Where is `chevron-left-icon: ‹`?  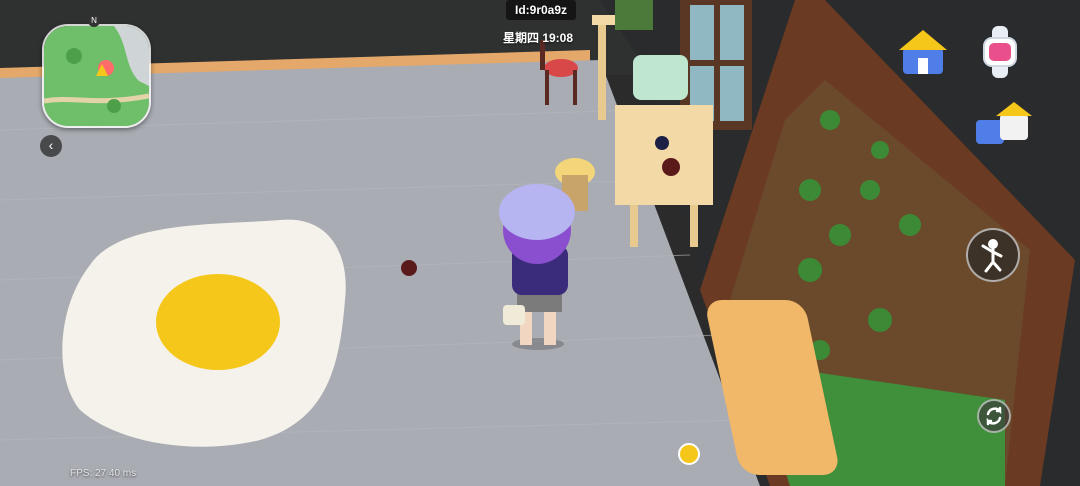
chevron-left-icon: ‹ is located at coordinates (51, 145).